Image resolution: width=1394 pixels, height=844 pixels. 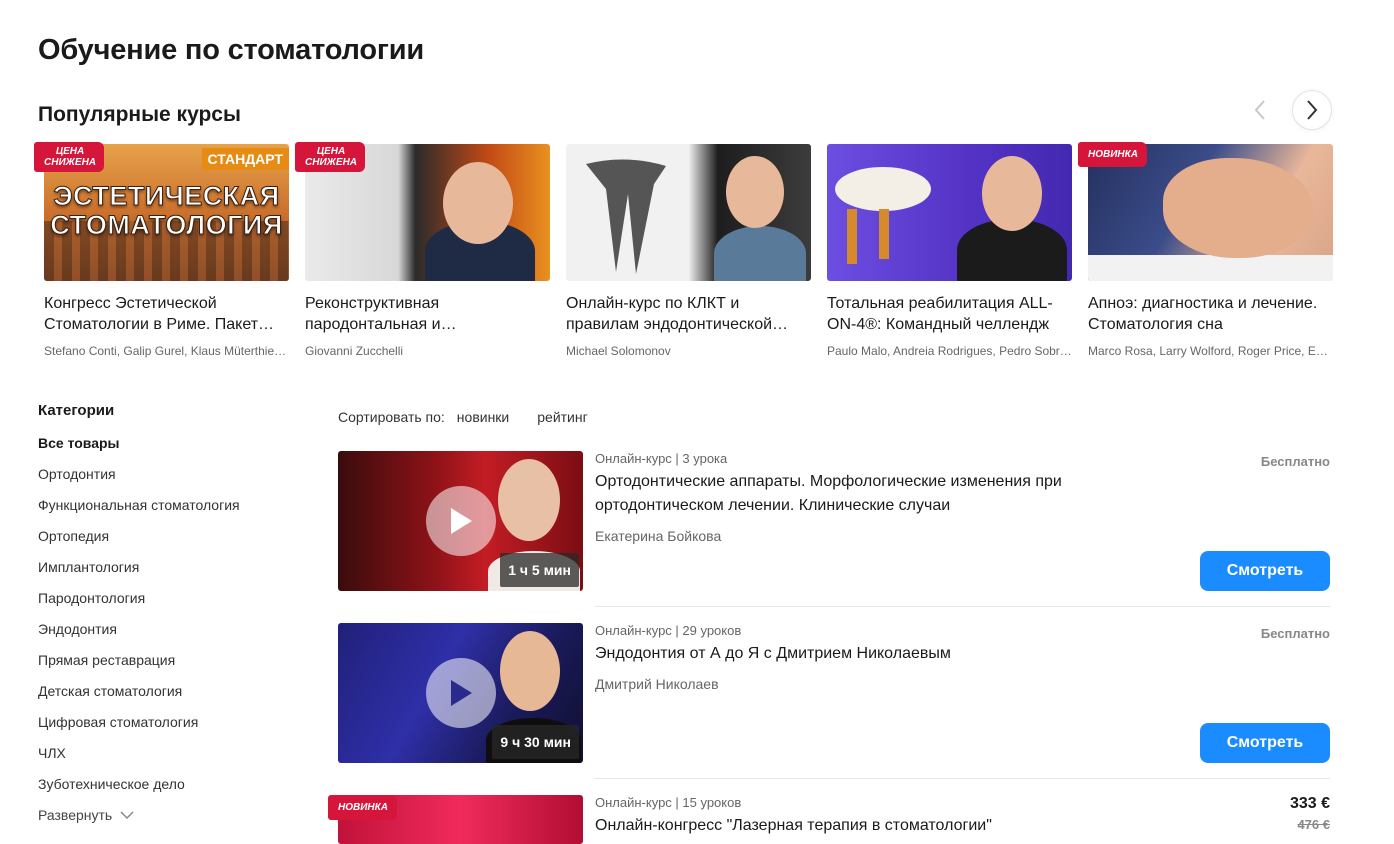 I want to click on category-direct-restoration: Прямая реставрация, so click(x=139, y=667).